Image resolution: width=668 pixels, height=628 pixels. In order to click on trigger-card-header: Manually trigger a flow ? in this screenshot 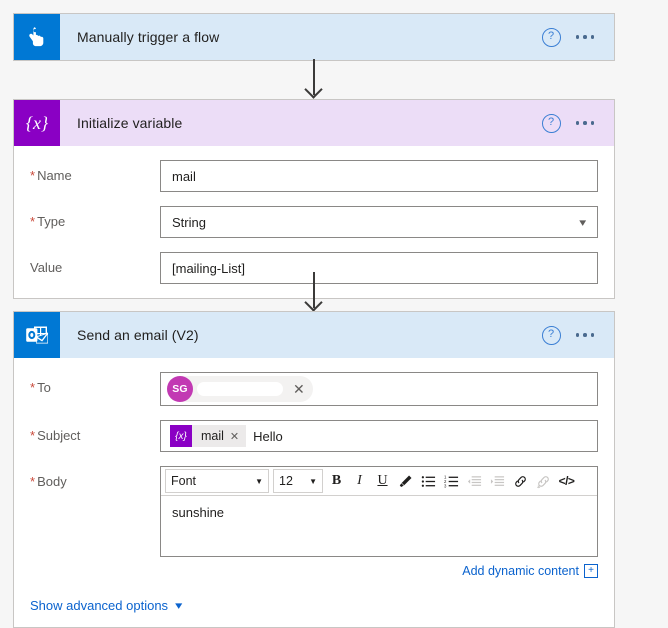, I will do `click(314, 37)`.